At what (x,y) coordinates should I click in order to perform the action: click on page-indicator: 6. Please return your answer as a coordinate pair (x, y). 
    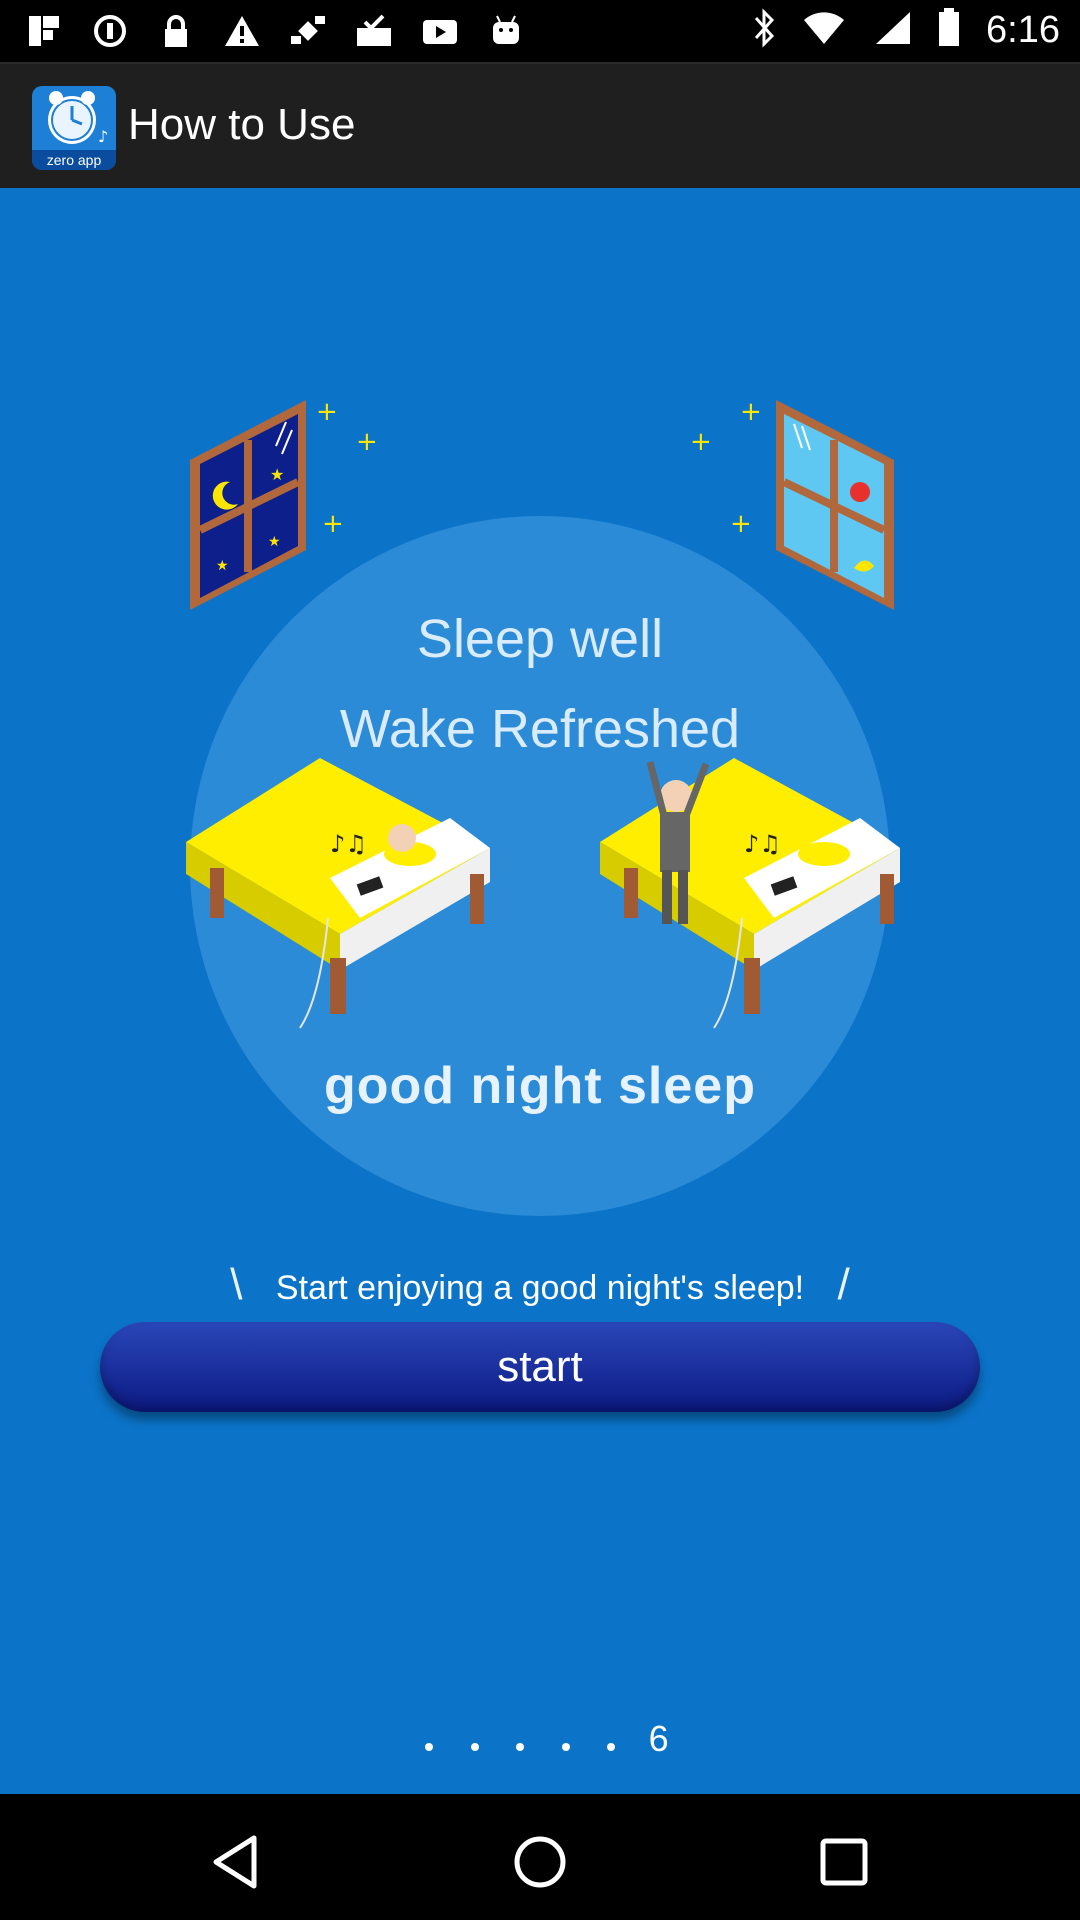
    Looking at the image, I should click on (540, 1739).